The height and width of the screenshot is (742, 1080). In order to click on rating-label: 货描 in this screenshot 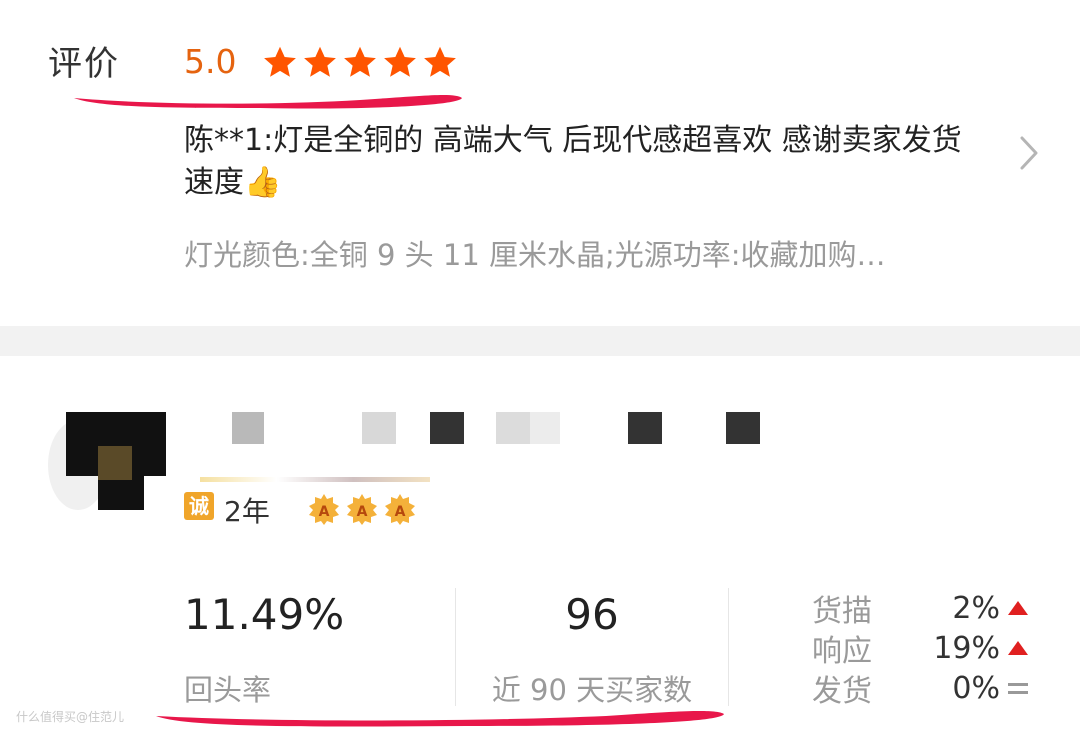, I will do `click(842, 611)`.